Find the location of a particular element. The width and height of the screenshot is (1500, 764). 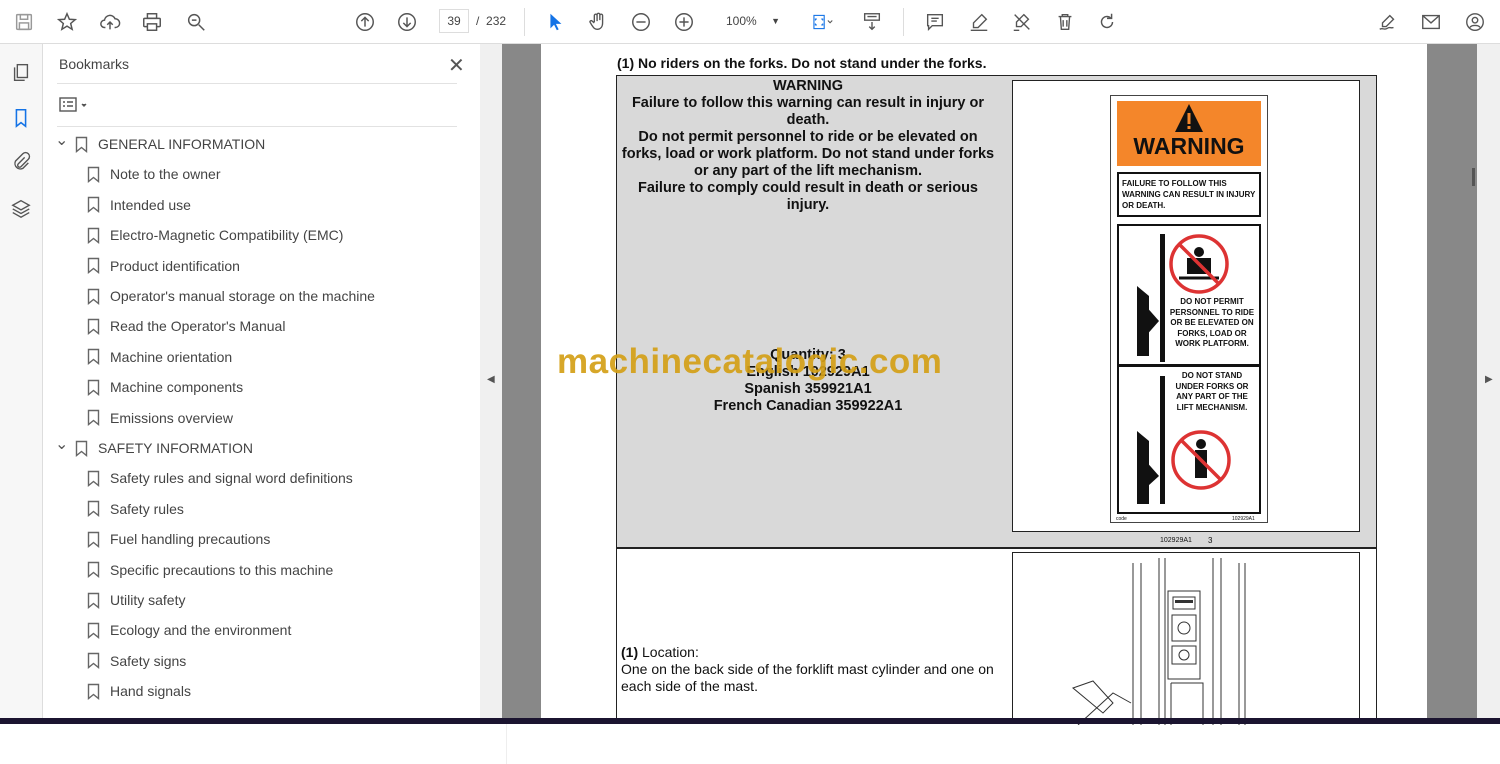

bookmark-label: Read the Operator's Manual is located at coordinates (198, 326).